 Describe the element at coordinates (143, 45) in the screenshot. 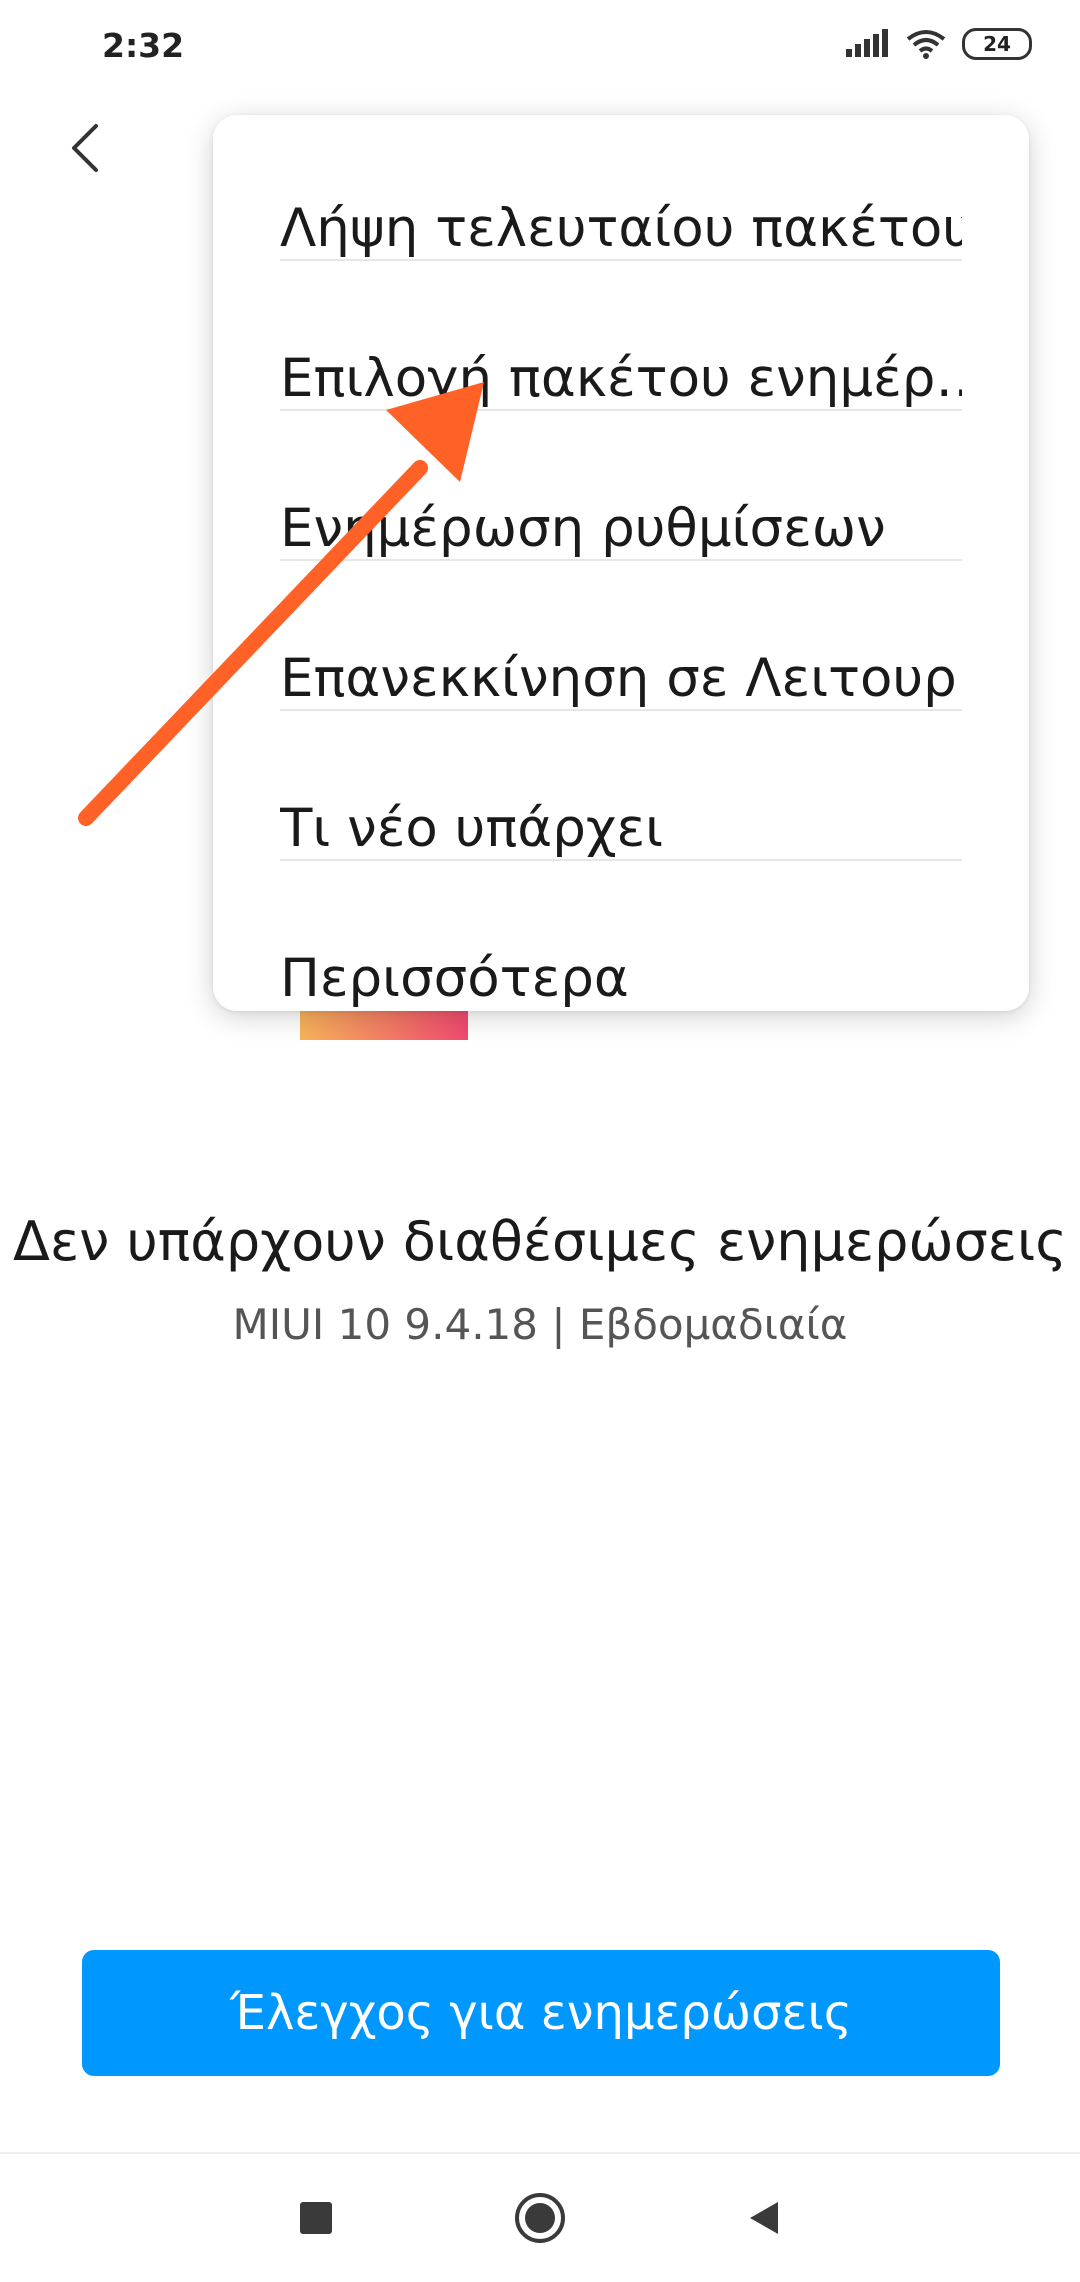

I see `status-time: 2:32` at that location.